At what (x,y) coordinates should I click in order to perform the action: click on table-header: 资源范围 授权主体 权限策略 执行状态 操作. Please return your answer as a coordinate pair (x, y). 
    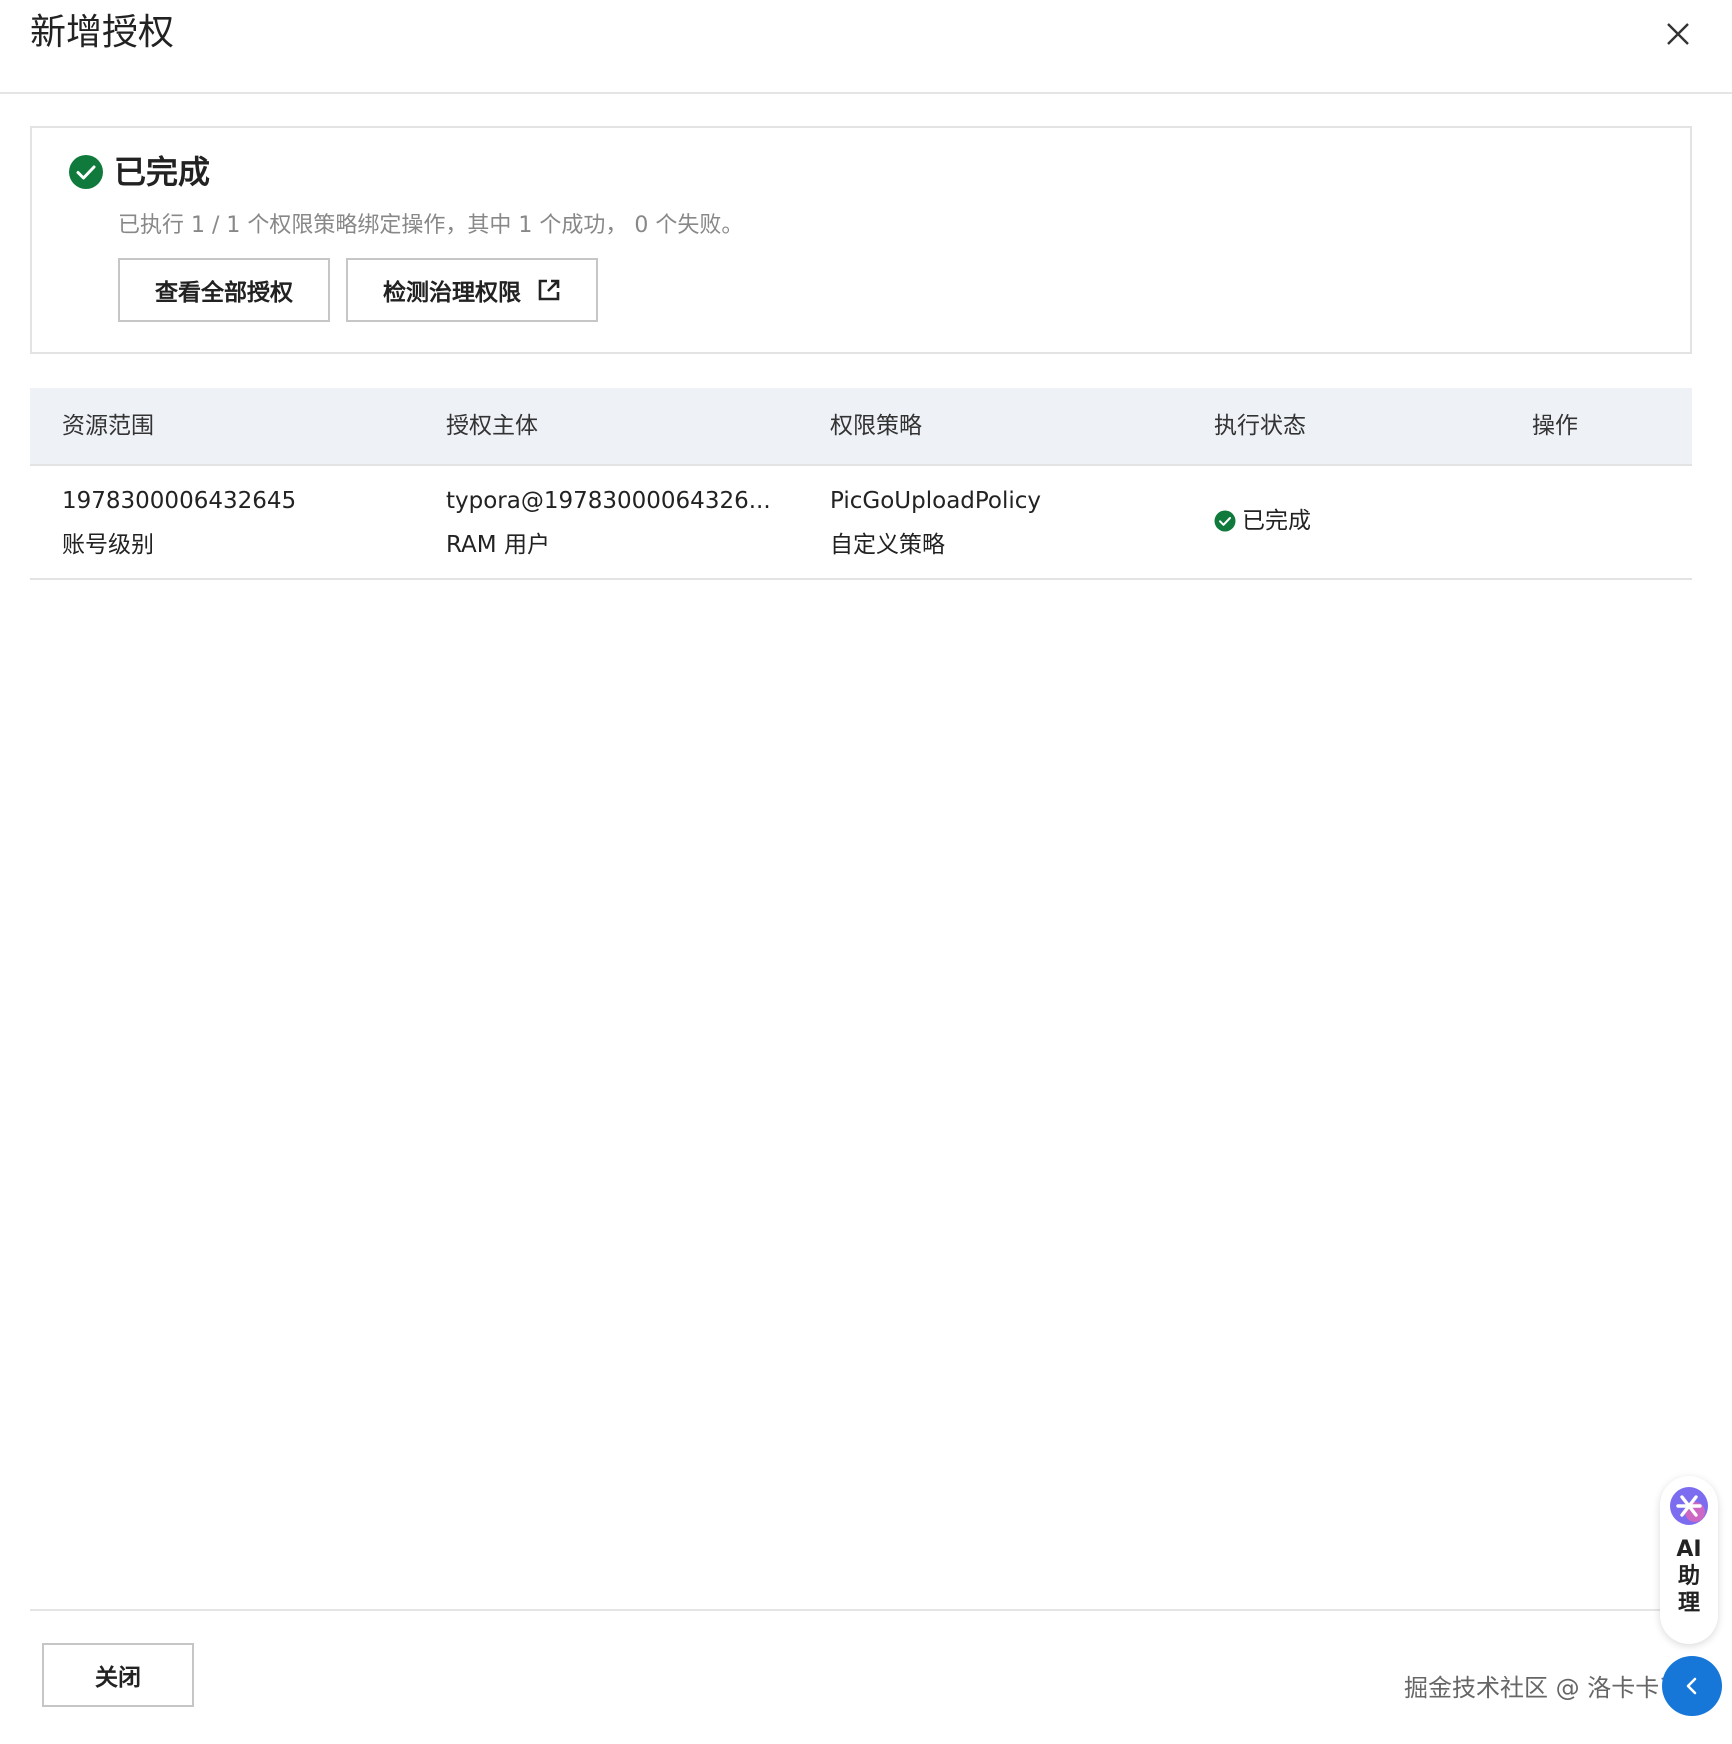
    Looking at the image, I should click on (861, 427).